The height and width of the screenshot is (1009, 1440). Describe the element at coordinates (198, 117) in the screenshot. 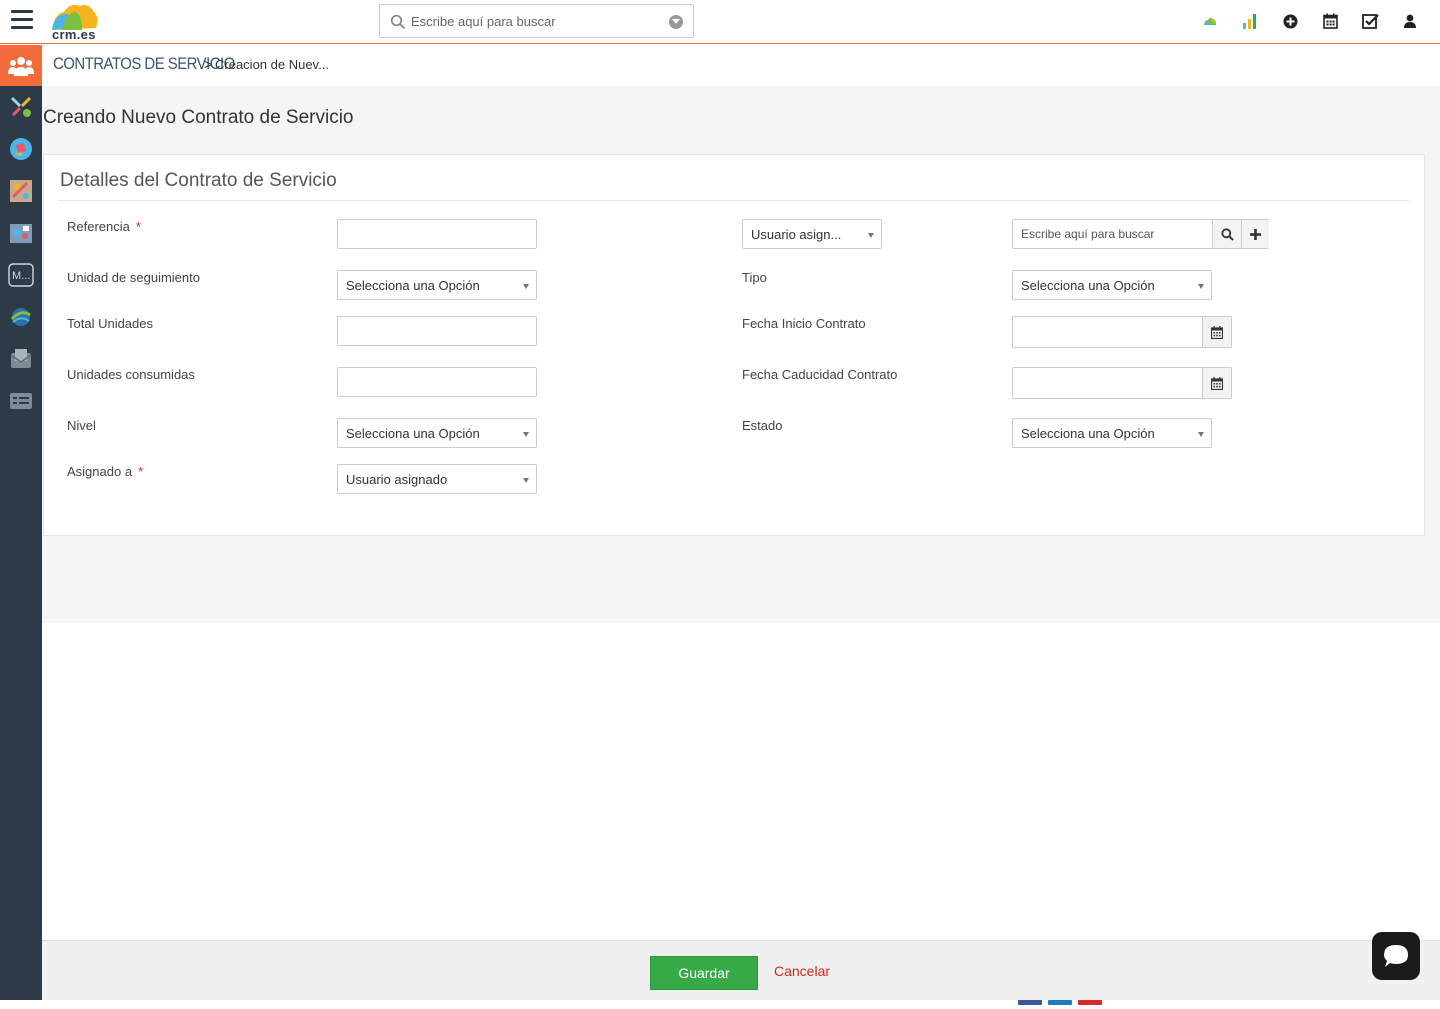

I see `page-title: Creando Nuevo Contrato de Servicio` at that location.